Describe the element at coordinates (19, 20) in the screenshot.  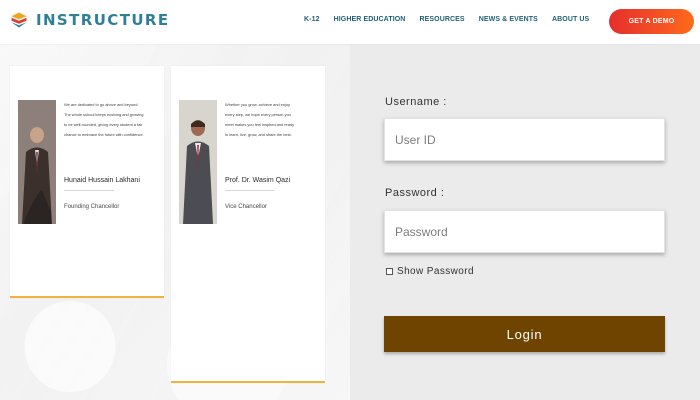
I see `instructure-logo-icon` at that location.